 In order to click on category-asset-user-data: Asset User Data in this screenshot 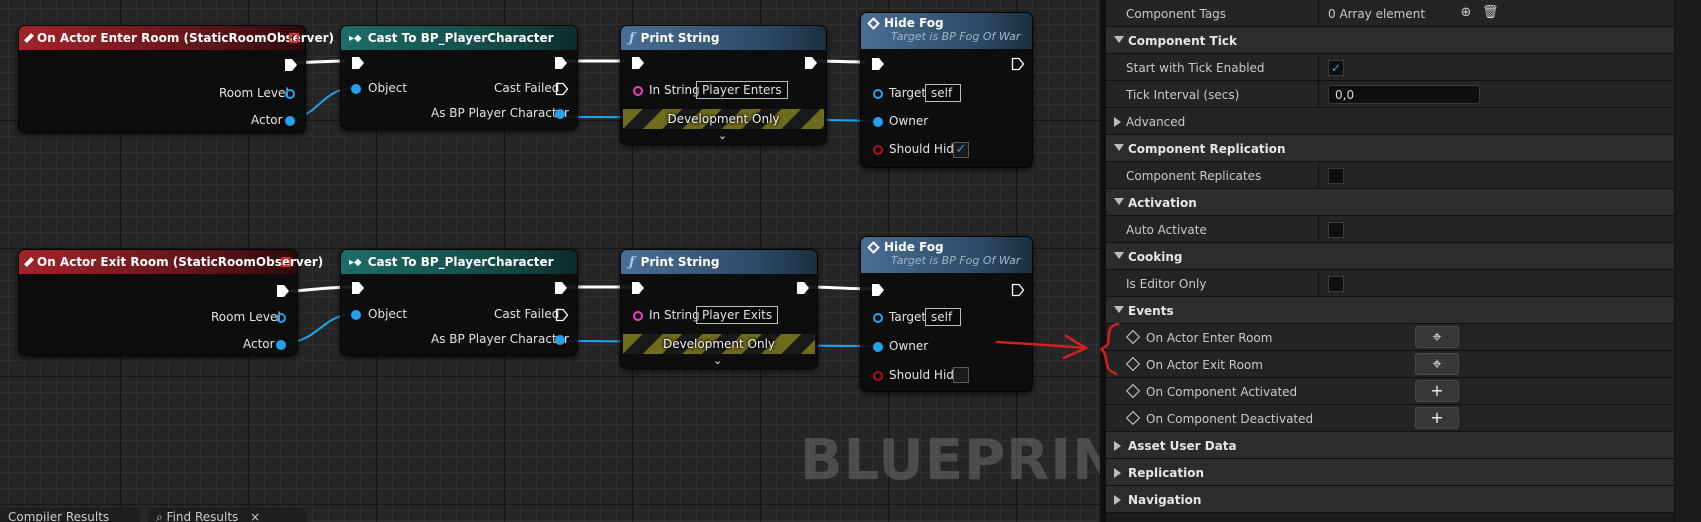, I will do `click(1390, 445)`.